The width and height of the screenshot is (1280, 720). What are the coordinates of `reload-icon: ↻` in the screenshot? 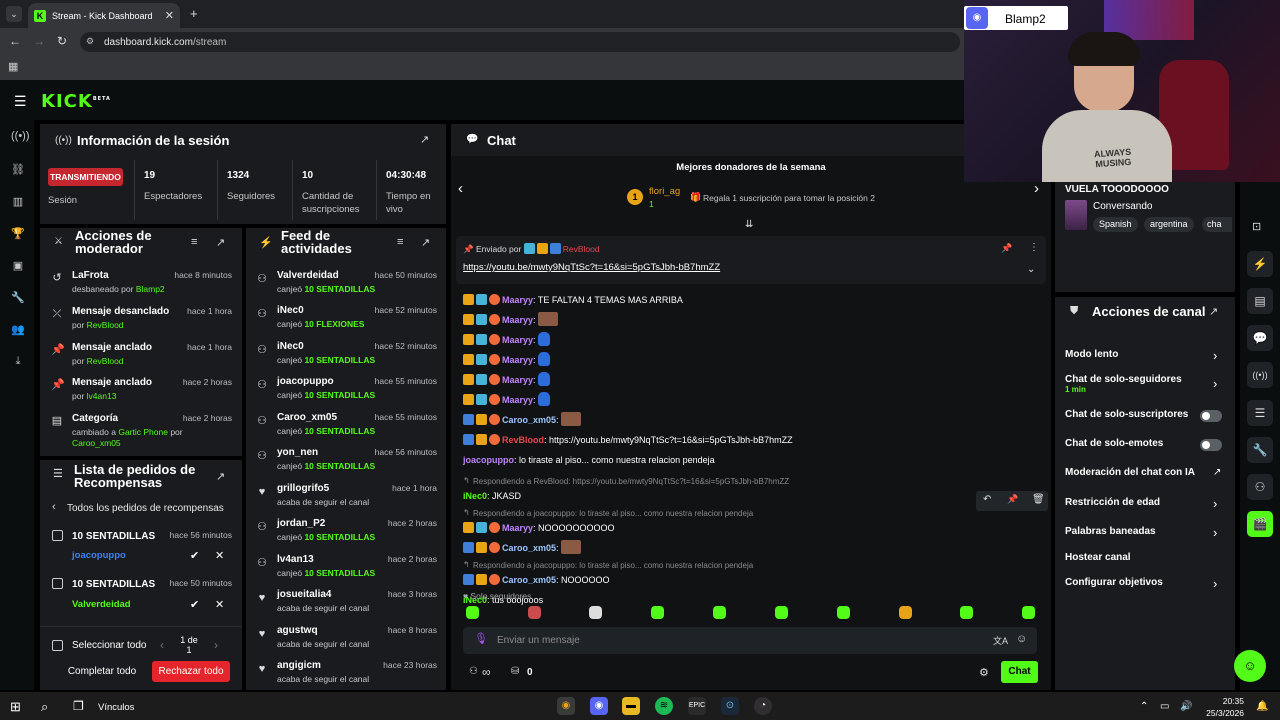 It's located at (62, 41).